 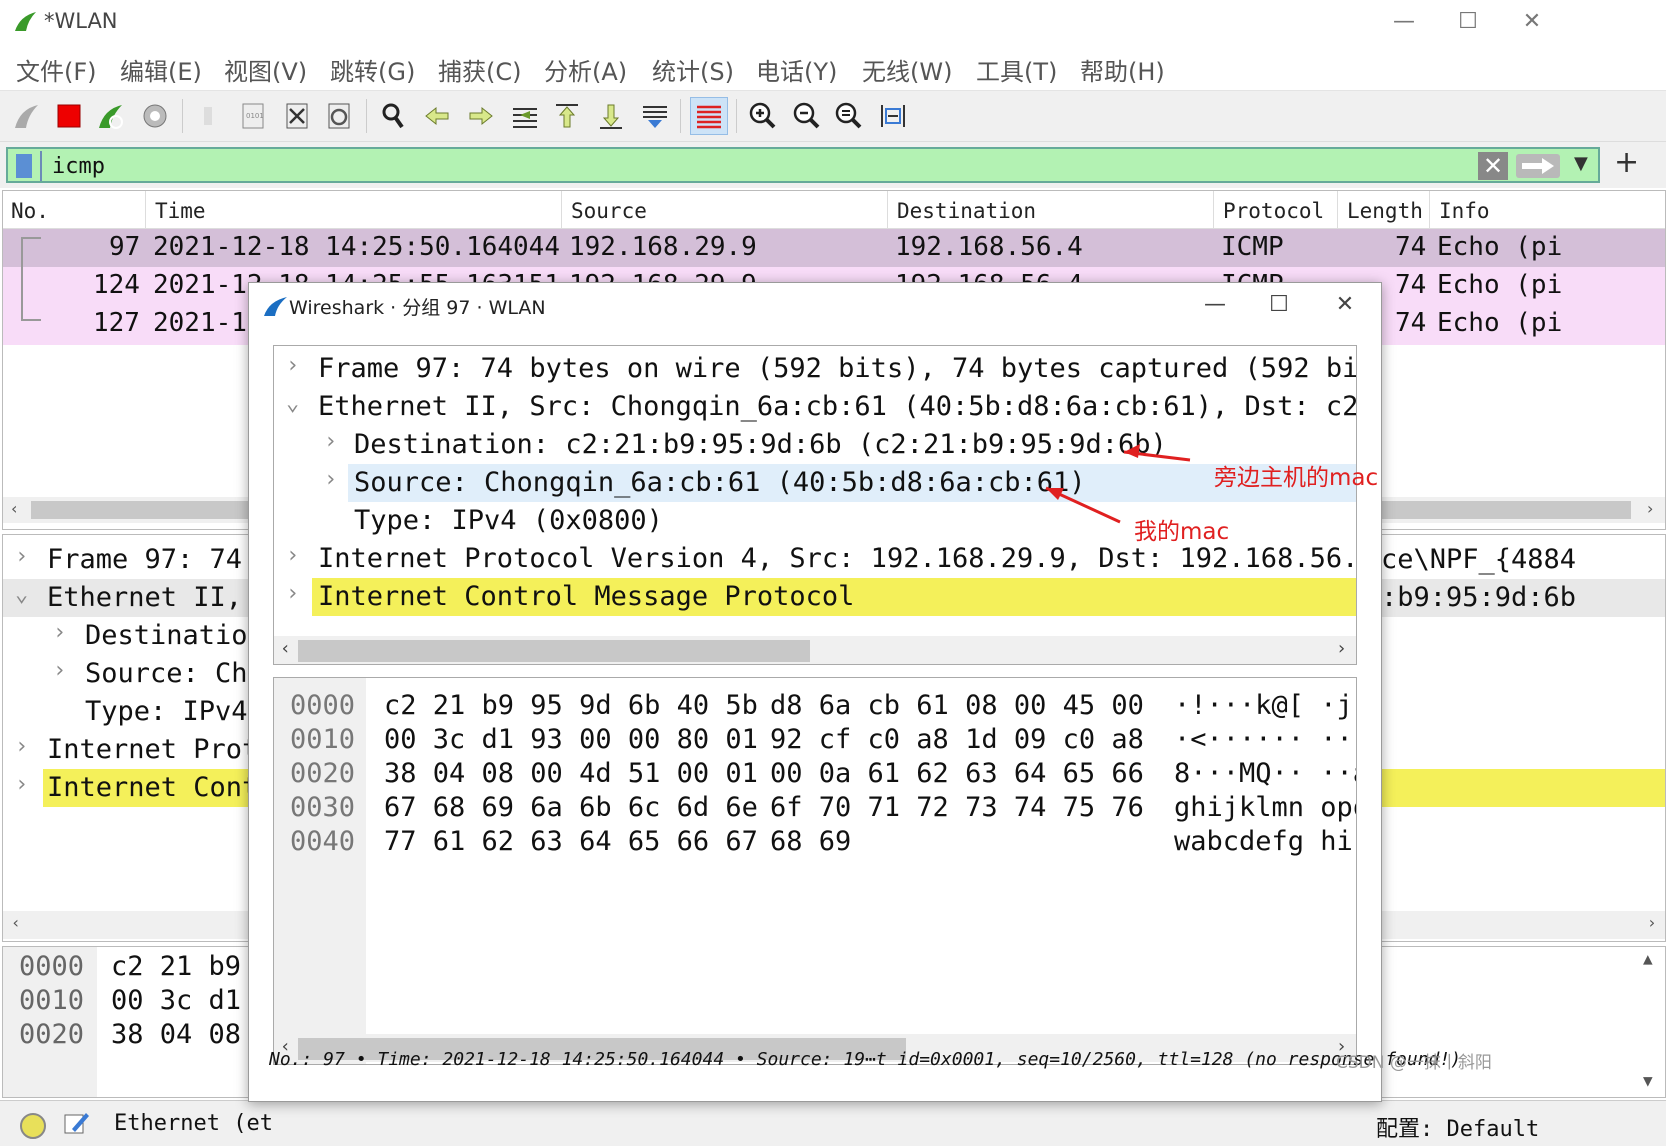 What do you see at coordinates (1538, 166) in the screenshot?
I see `apply-filter-icon` at bounding box center [1538, 166].